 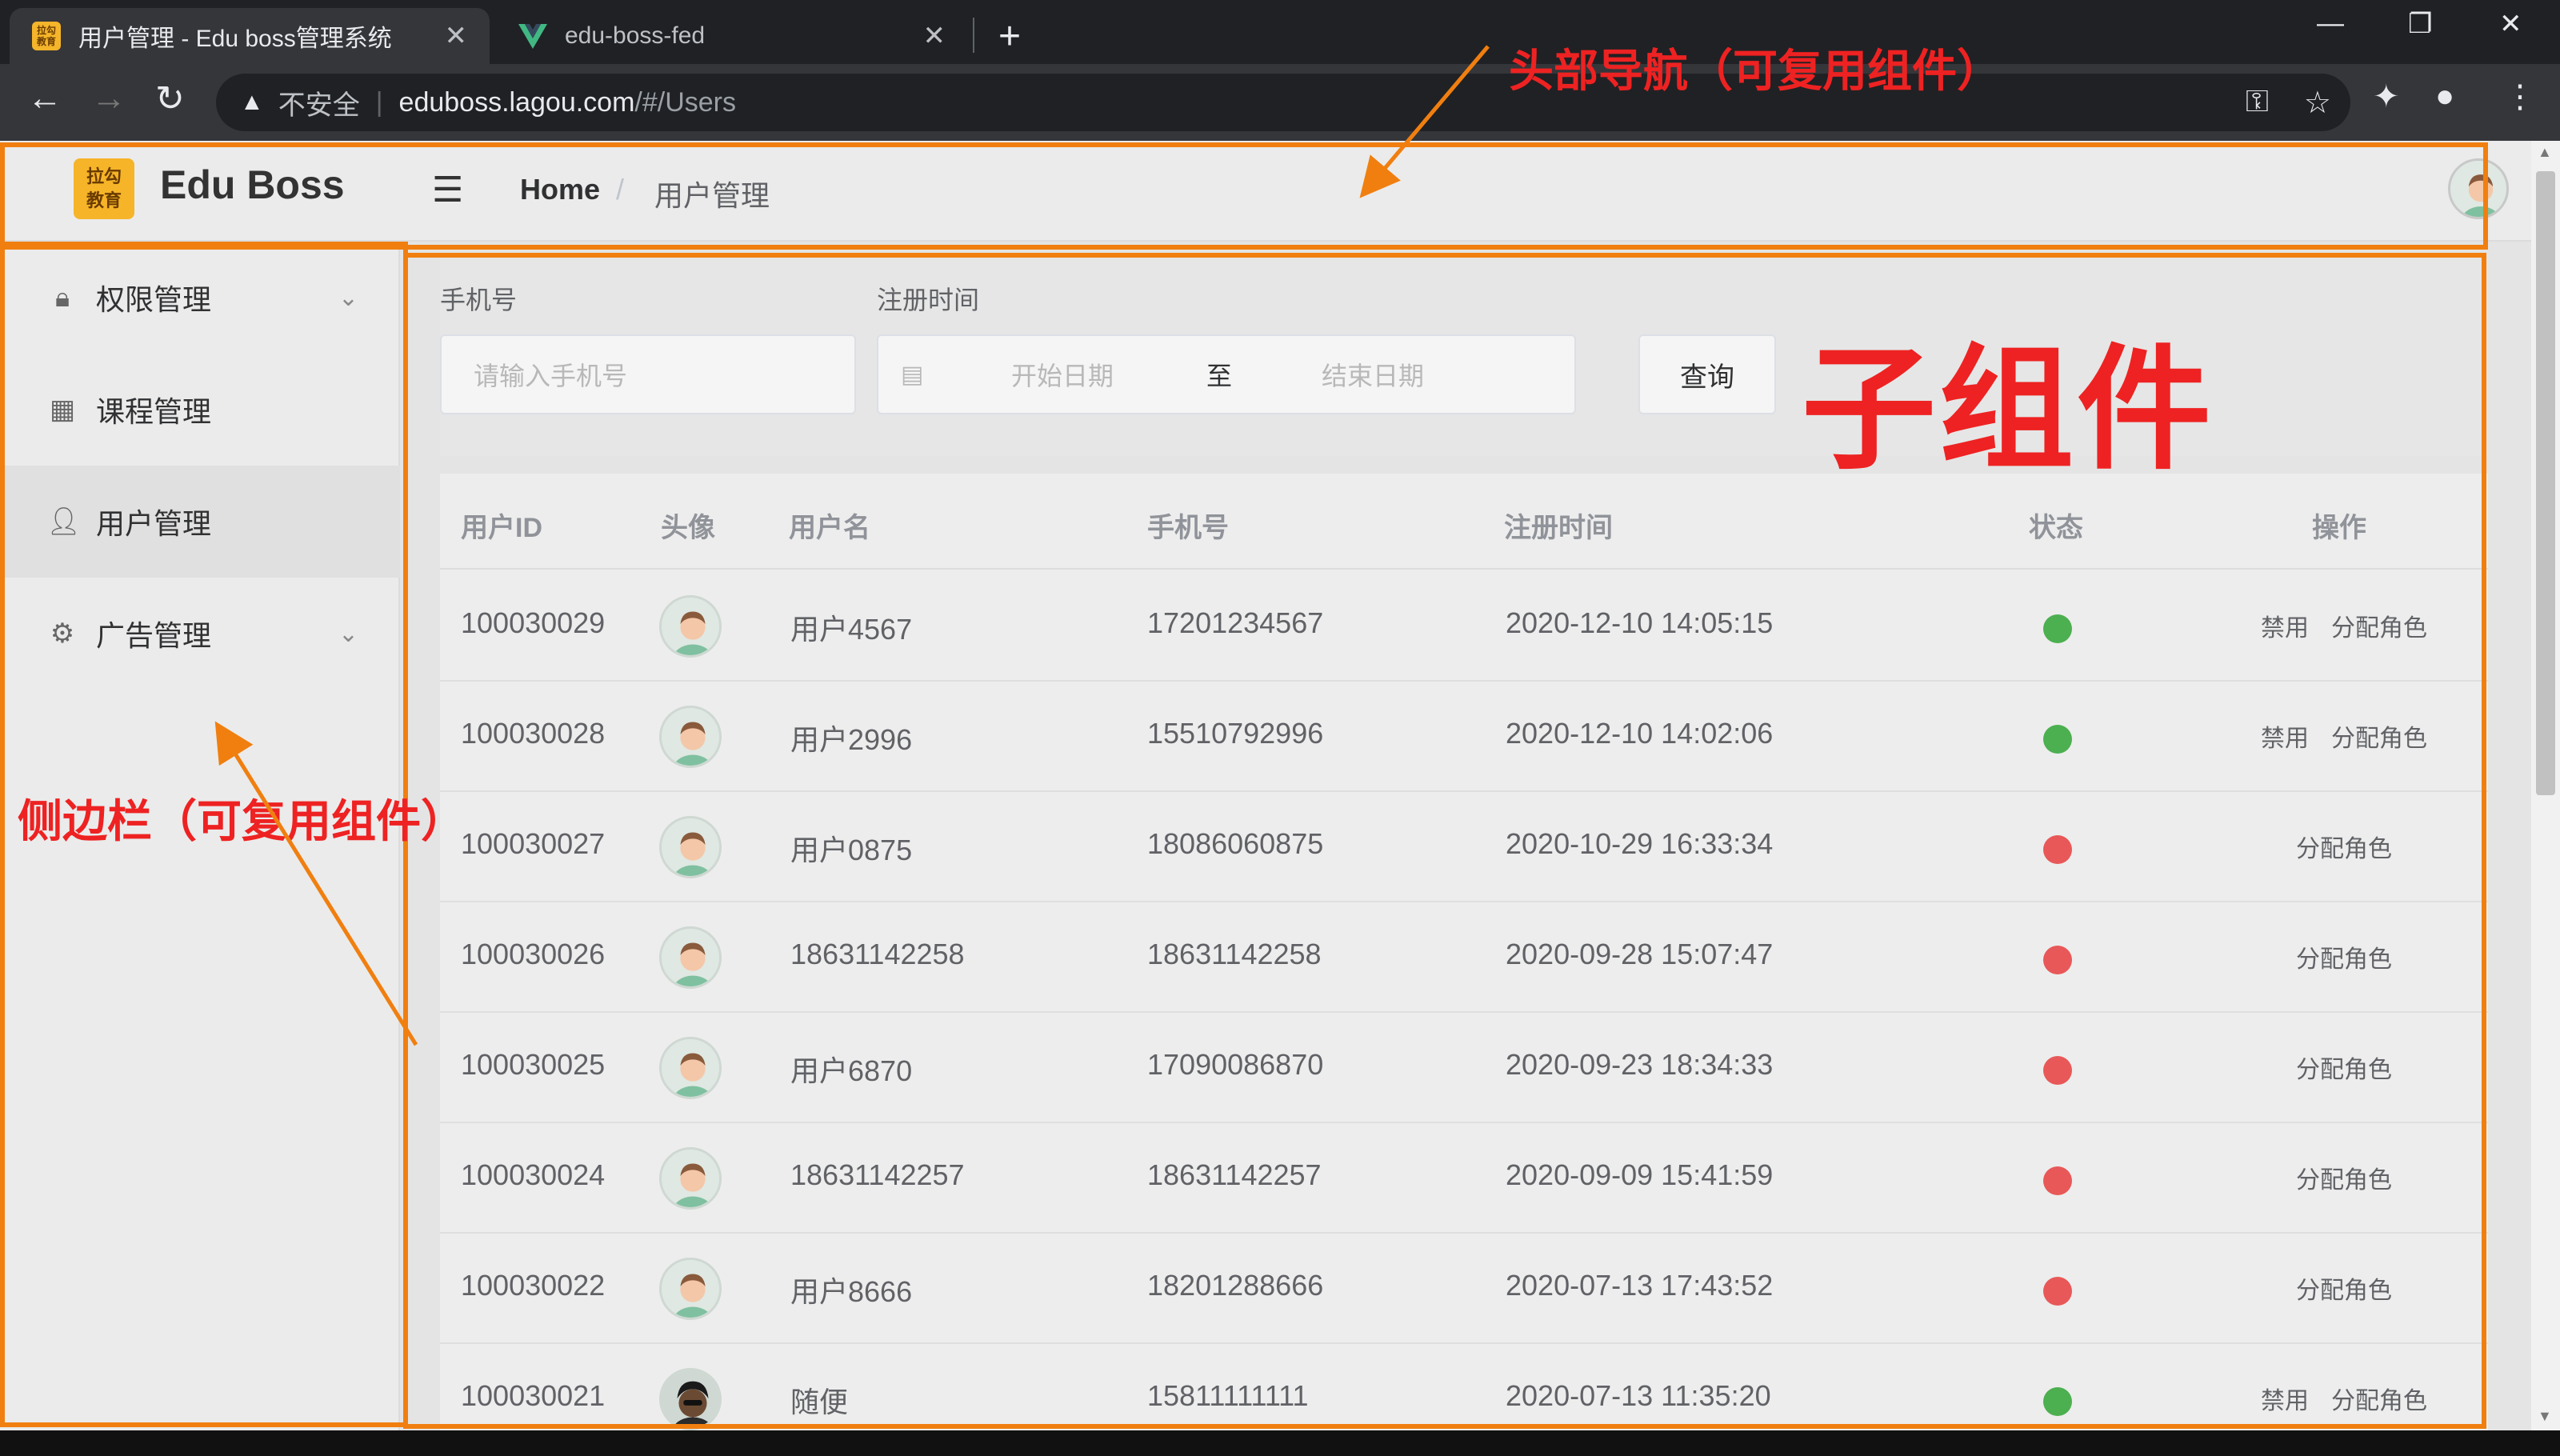 What do you see at coordinates (2545, 483) in the screenshot?
I see `scrollbar-thumb` at bounding box center [2545, 483].